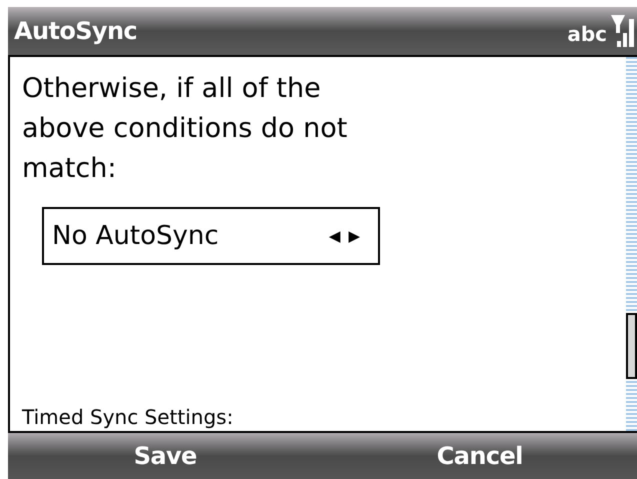  Describe the element at coordinates (165, 456) in the screenshot. I see `softkey-button: Save` at that location.